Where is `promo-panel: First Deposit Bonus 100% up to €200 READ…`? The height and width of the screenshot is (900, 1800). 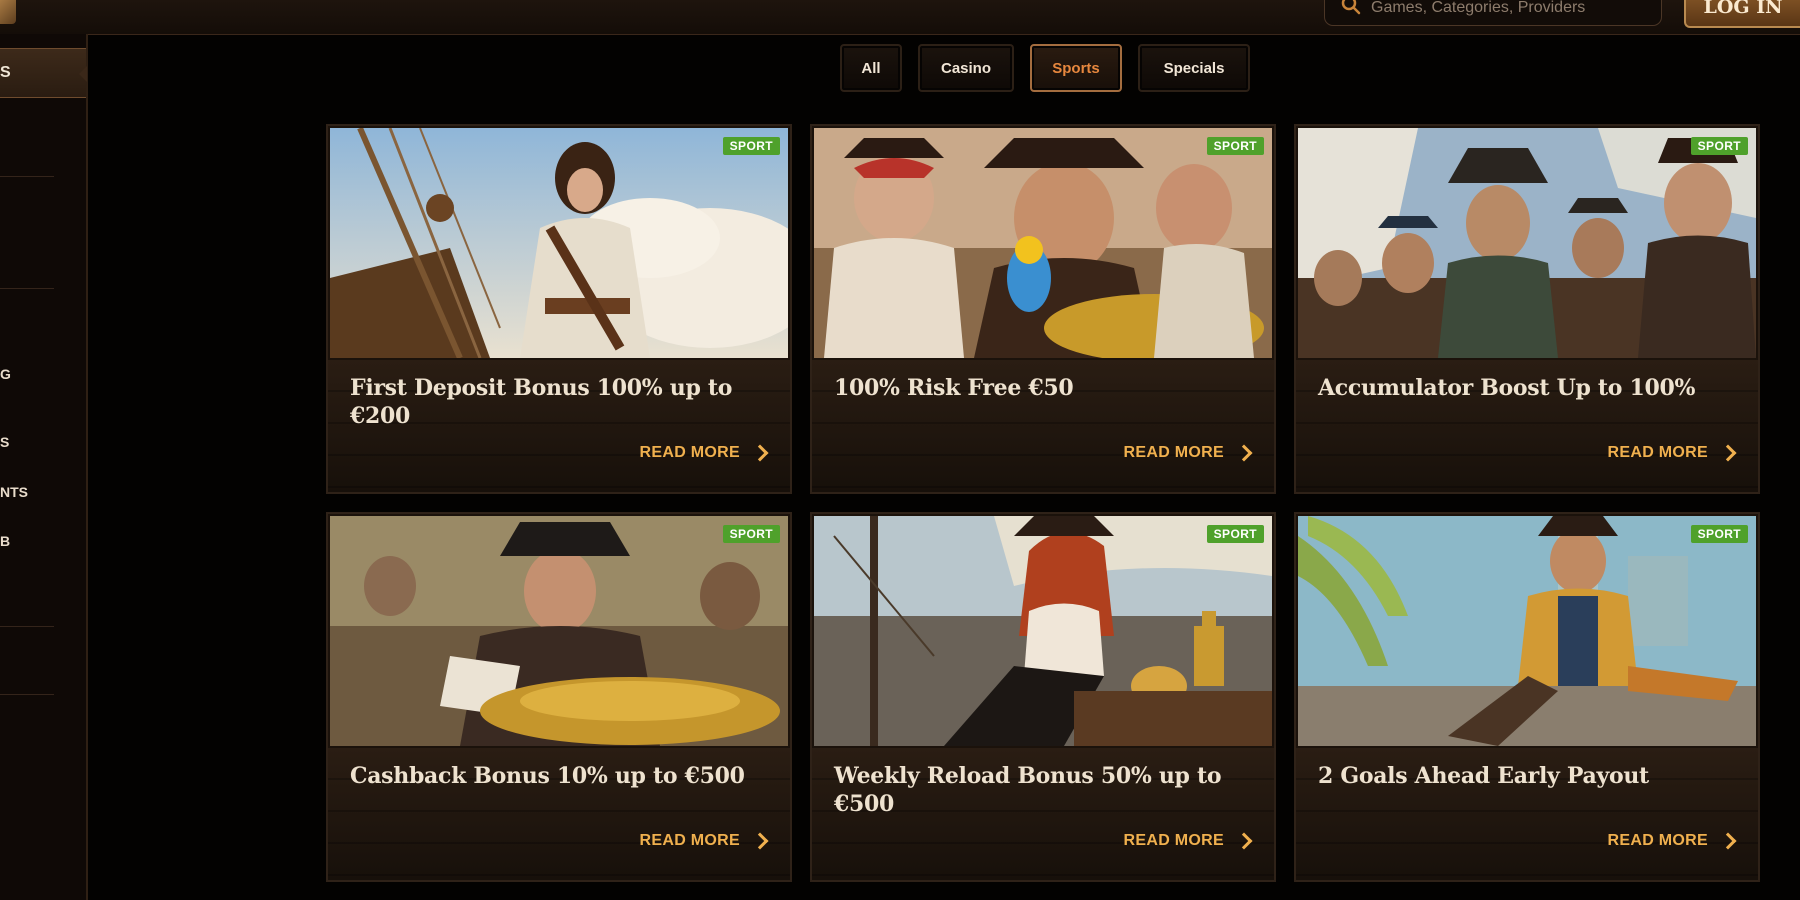
promo-panel: First Deposit Bonus 100% up to €200 READ… is located at coordinates (559, 426).